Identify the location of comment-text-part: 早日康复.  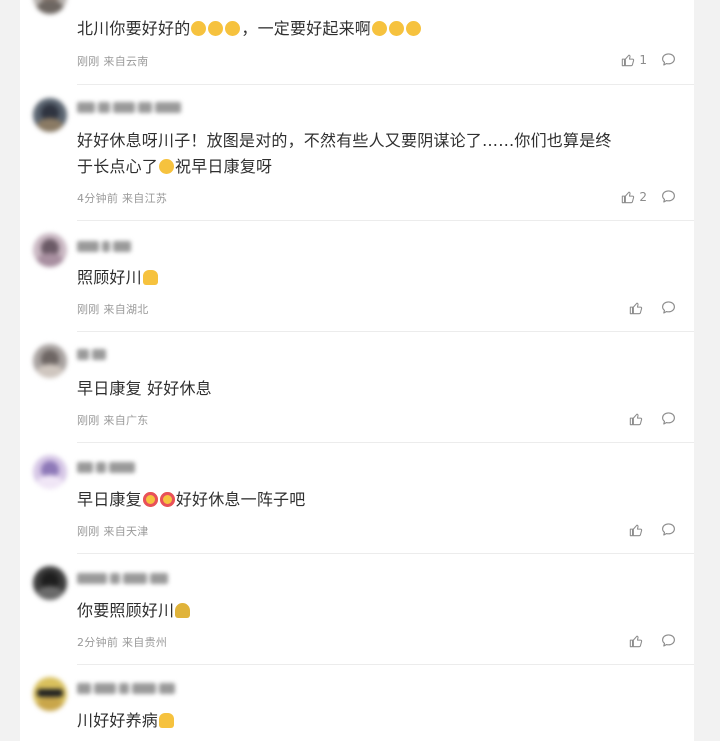
(109, 499).